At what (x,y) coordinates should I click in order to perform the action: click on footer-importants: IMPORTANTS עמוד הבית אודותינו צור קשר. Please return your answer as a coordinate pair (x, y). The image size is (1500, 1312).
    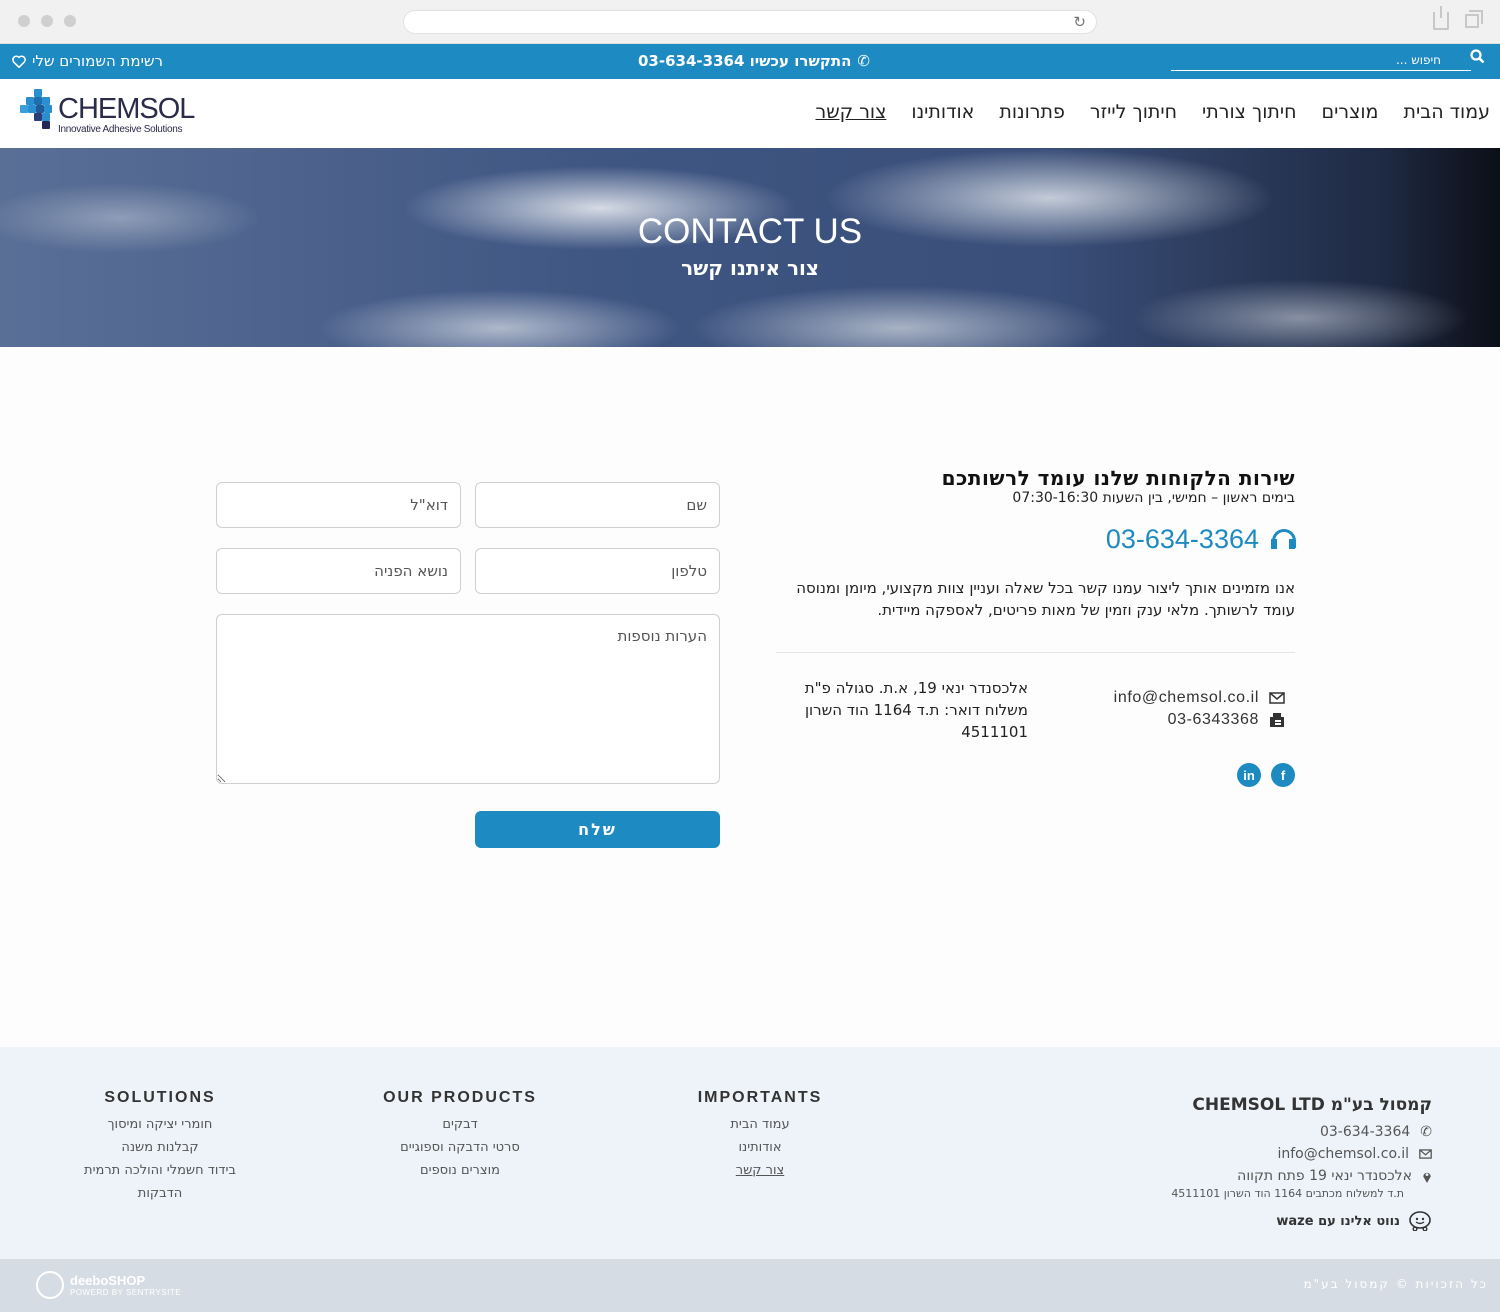
    Looking at the image, I should click on (760, 1135).